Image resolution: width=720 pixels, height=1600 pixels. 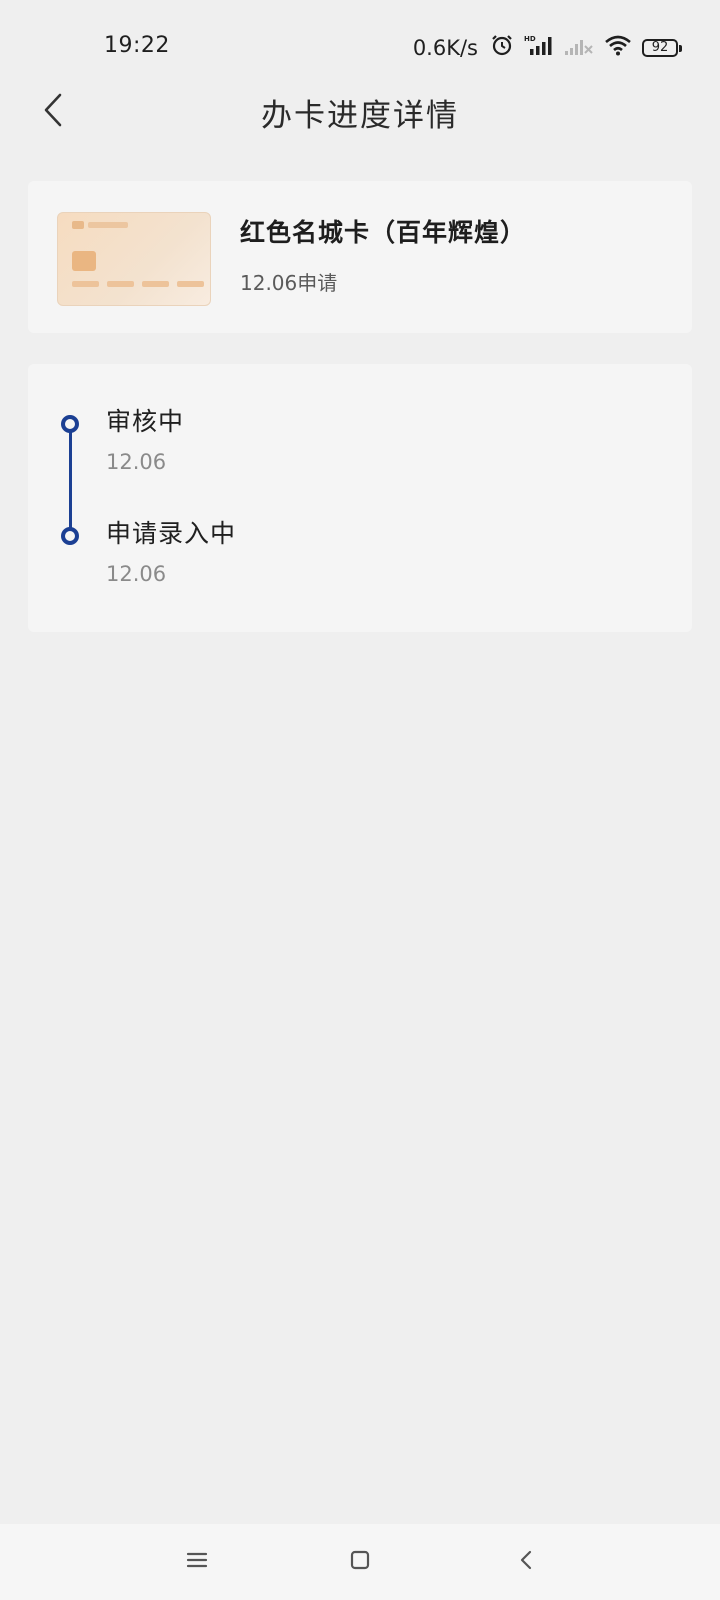 What do you see at coordinates (360, 257) in the screenshot?
I see `card-info-panel: 红色名城卡（百年辉煌） 12.06申请` at bounding box center [360, 257].